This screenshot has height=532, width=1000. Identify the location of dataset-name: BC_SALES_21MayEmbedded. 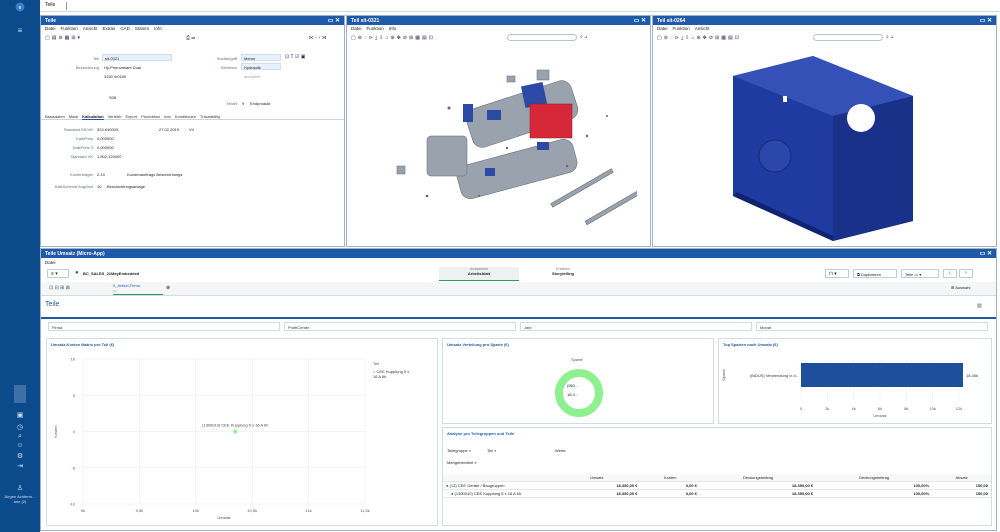
(111, 273).